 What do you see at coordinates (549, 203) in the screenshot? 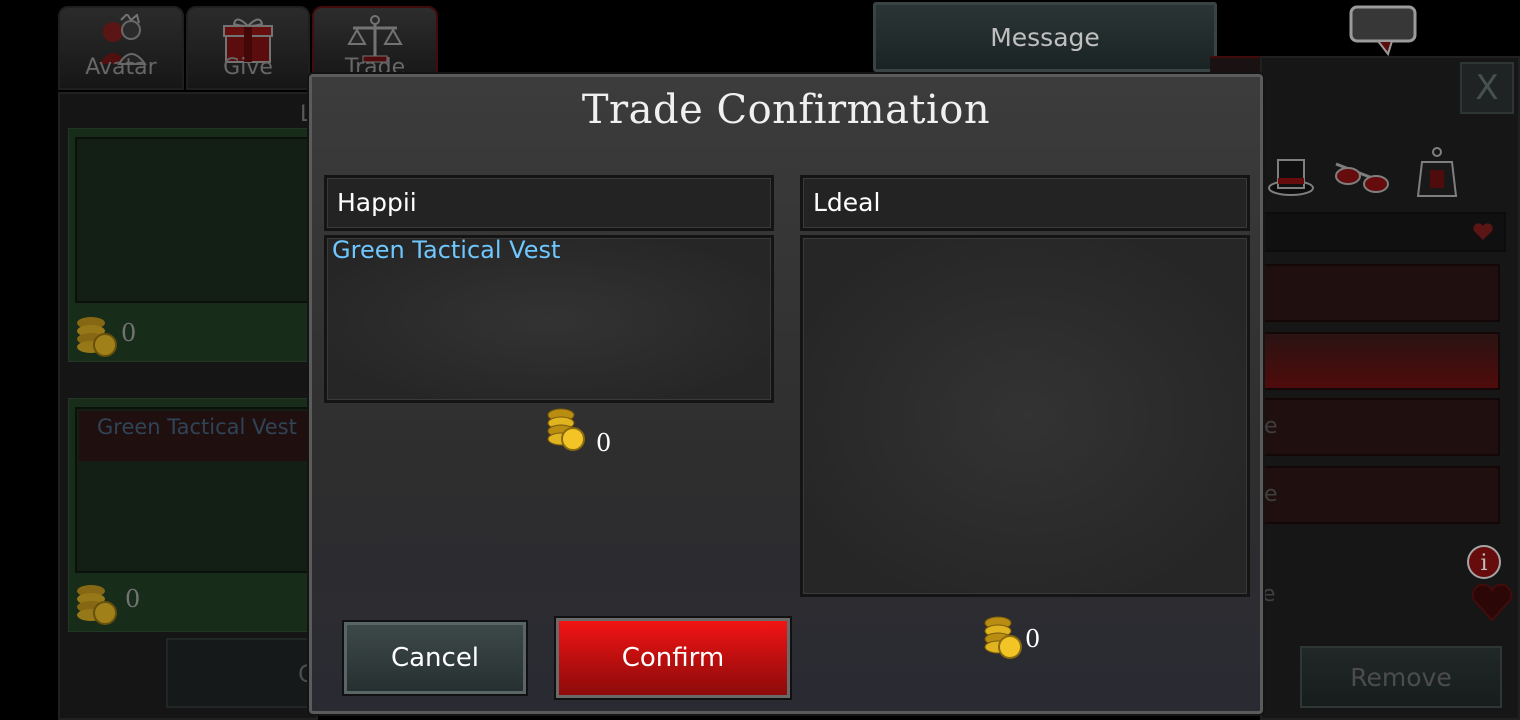
I see `left-player-name-box: Happii` at bounding box center [549, 203].